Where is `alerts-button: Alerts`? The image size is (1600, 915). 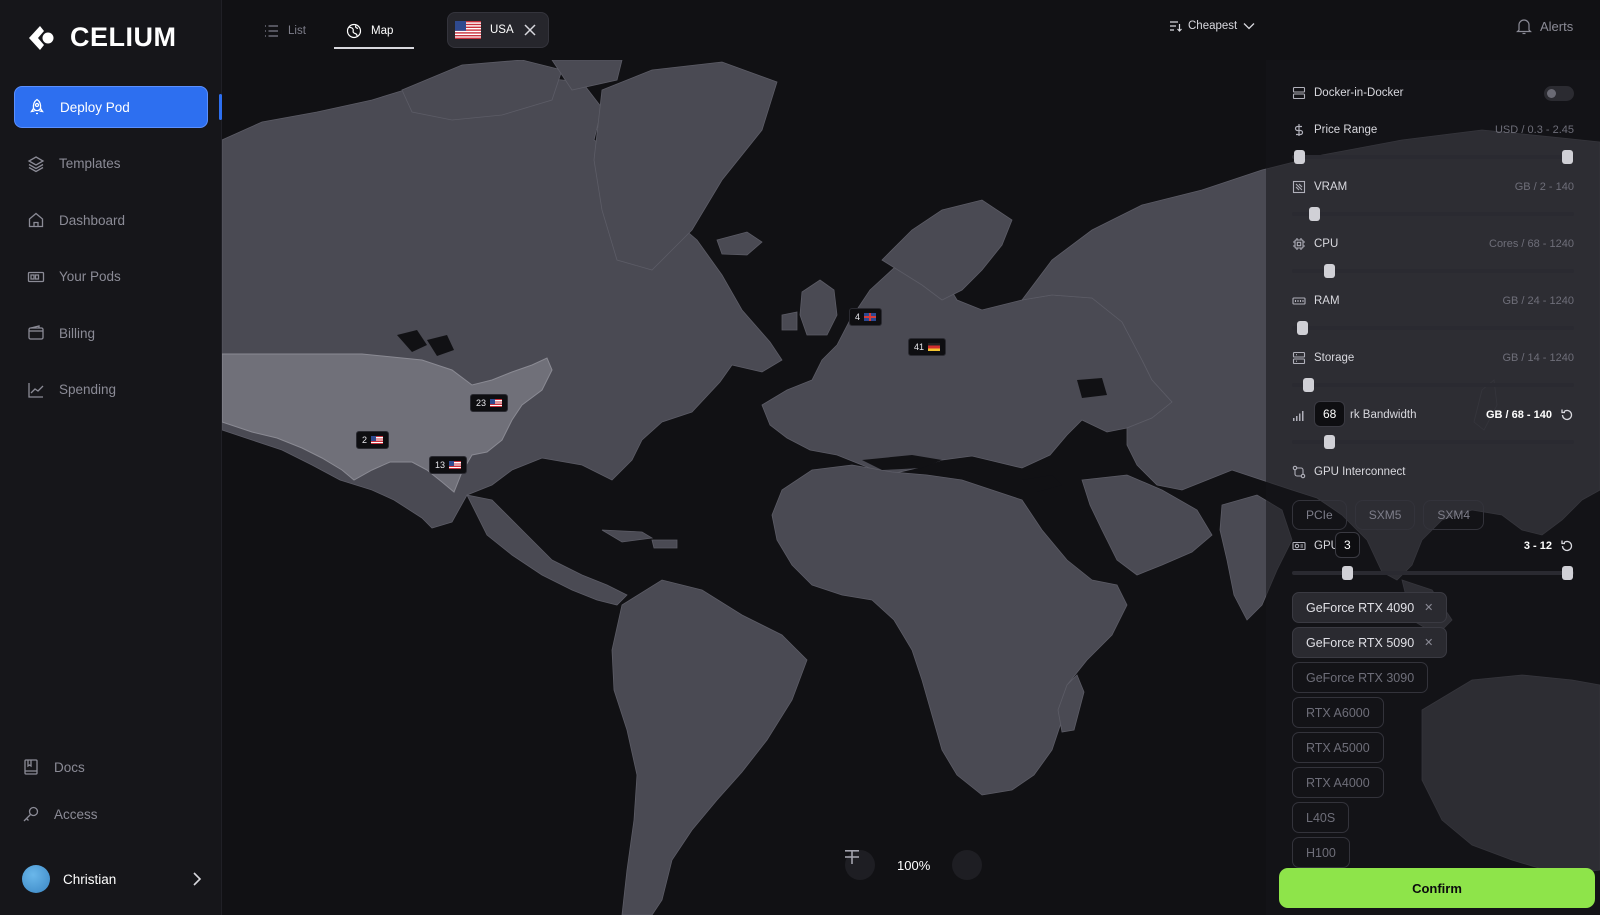 alerts-button: Alerts is located at coordinates (1544, 26).